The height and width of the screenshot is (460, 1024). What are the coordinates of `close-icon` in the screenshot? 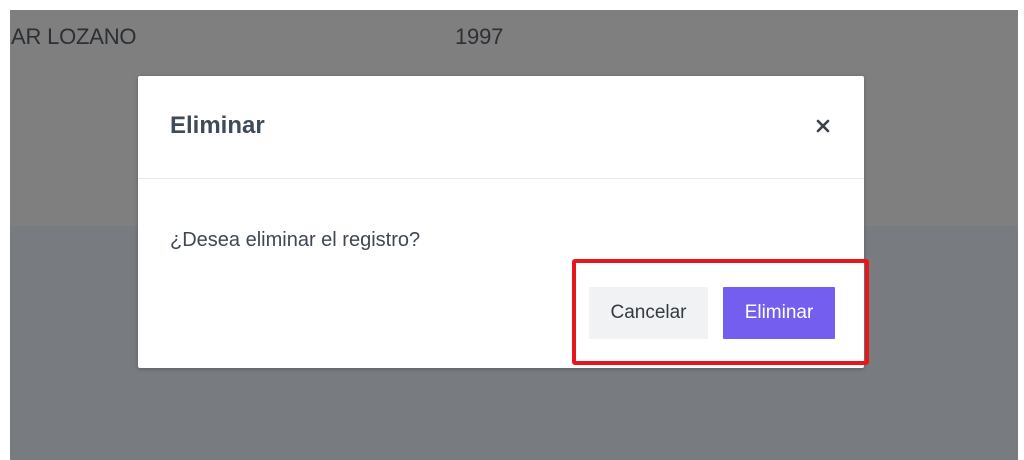 It's located at (823, 126).